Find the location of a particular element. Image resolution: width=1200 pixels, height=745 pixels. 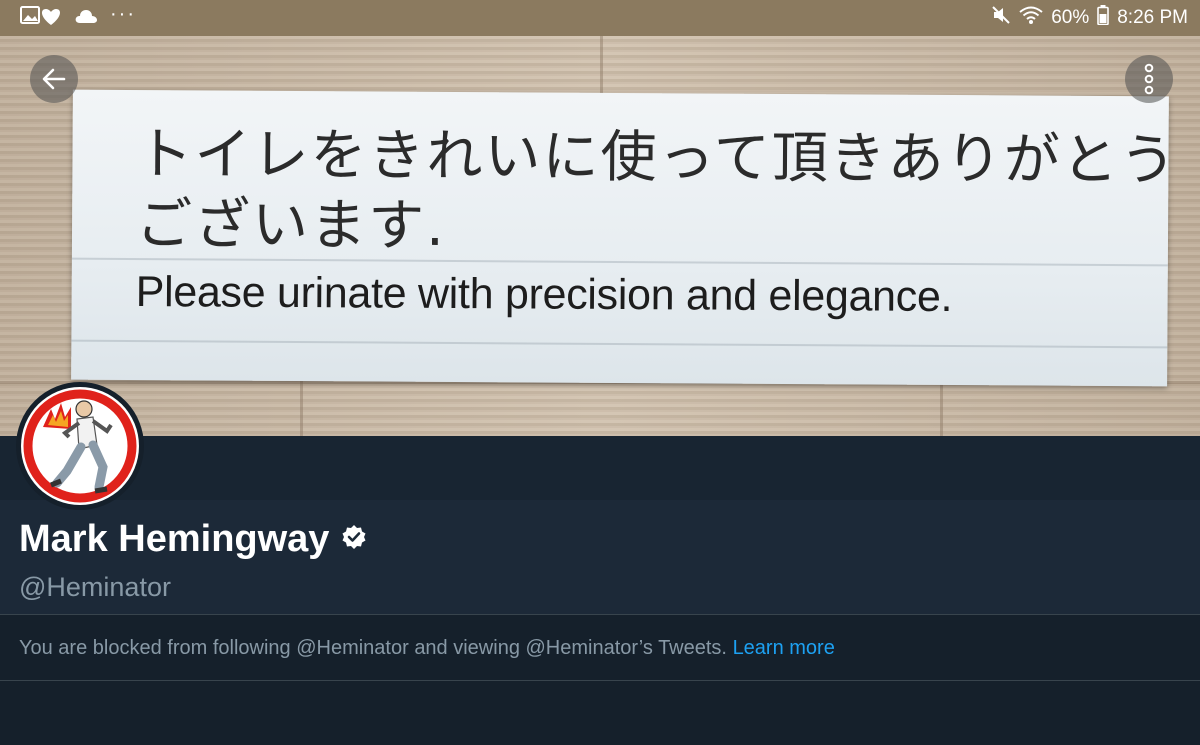

more-notifications-indicator: ··· is located at coordinates (123, 13).